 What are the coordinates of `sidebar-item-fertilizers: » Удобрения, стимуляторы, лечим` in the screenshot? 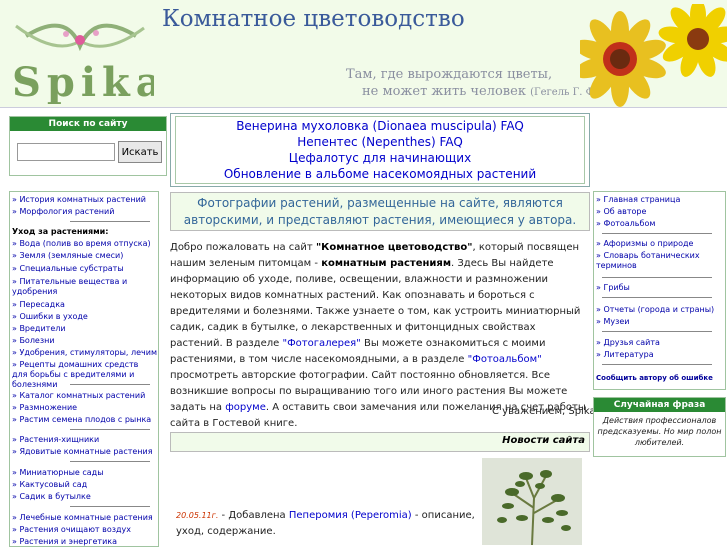 It's located at (84, 353).